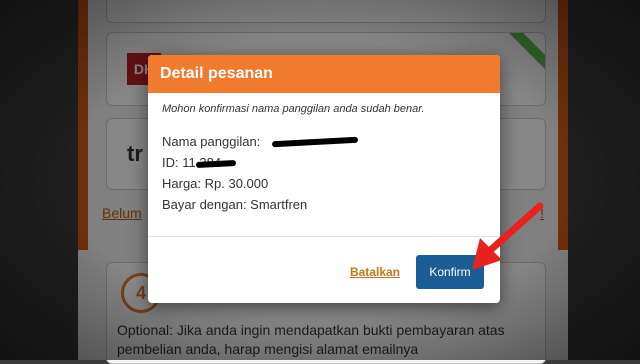  I want to click on nickname-row: Nama panggilan:, so click(324, 141).